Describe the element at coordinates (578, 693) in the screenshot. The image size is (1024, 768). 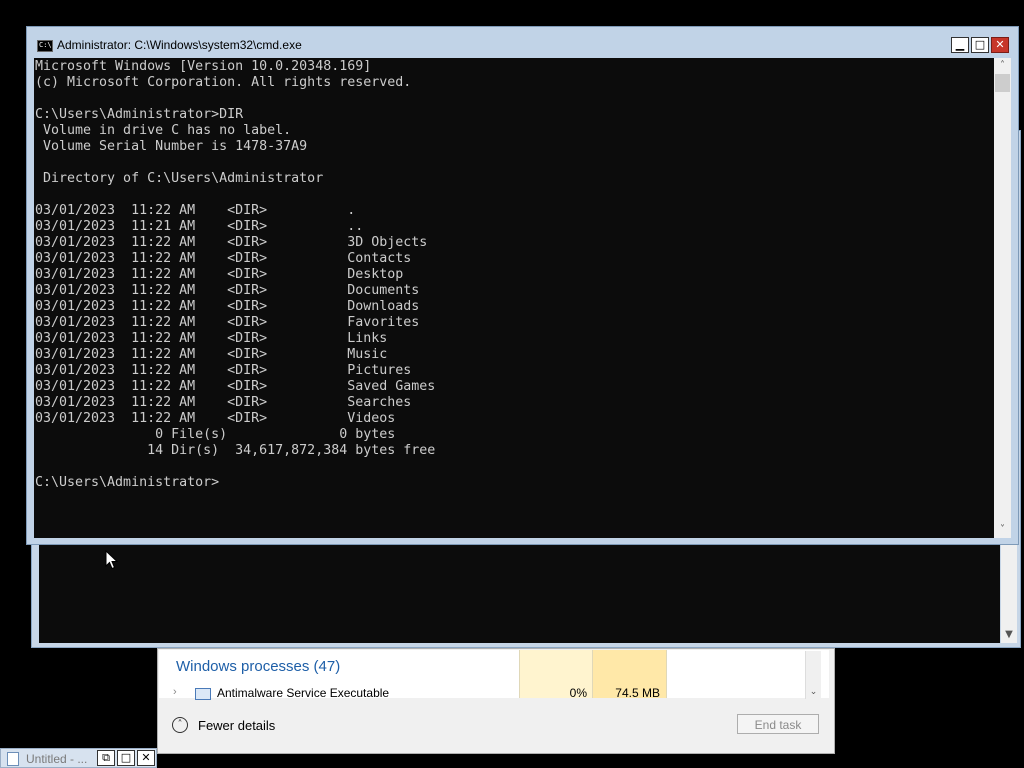
I see `process-cpu: 0%` at that location.